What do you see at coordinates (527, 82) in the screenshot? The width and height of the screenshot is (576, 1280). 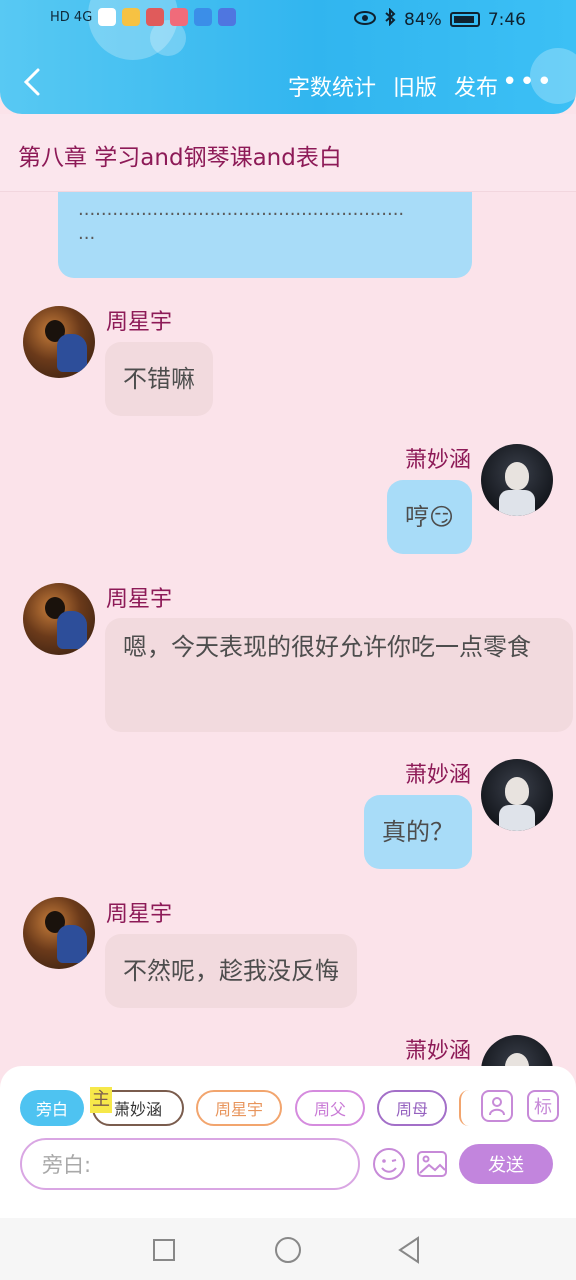 I see `more-icon: •••` at bounding box center [527, 82].